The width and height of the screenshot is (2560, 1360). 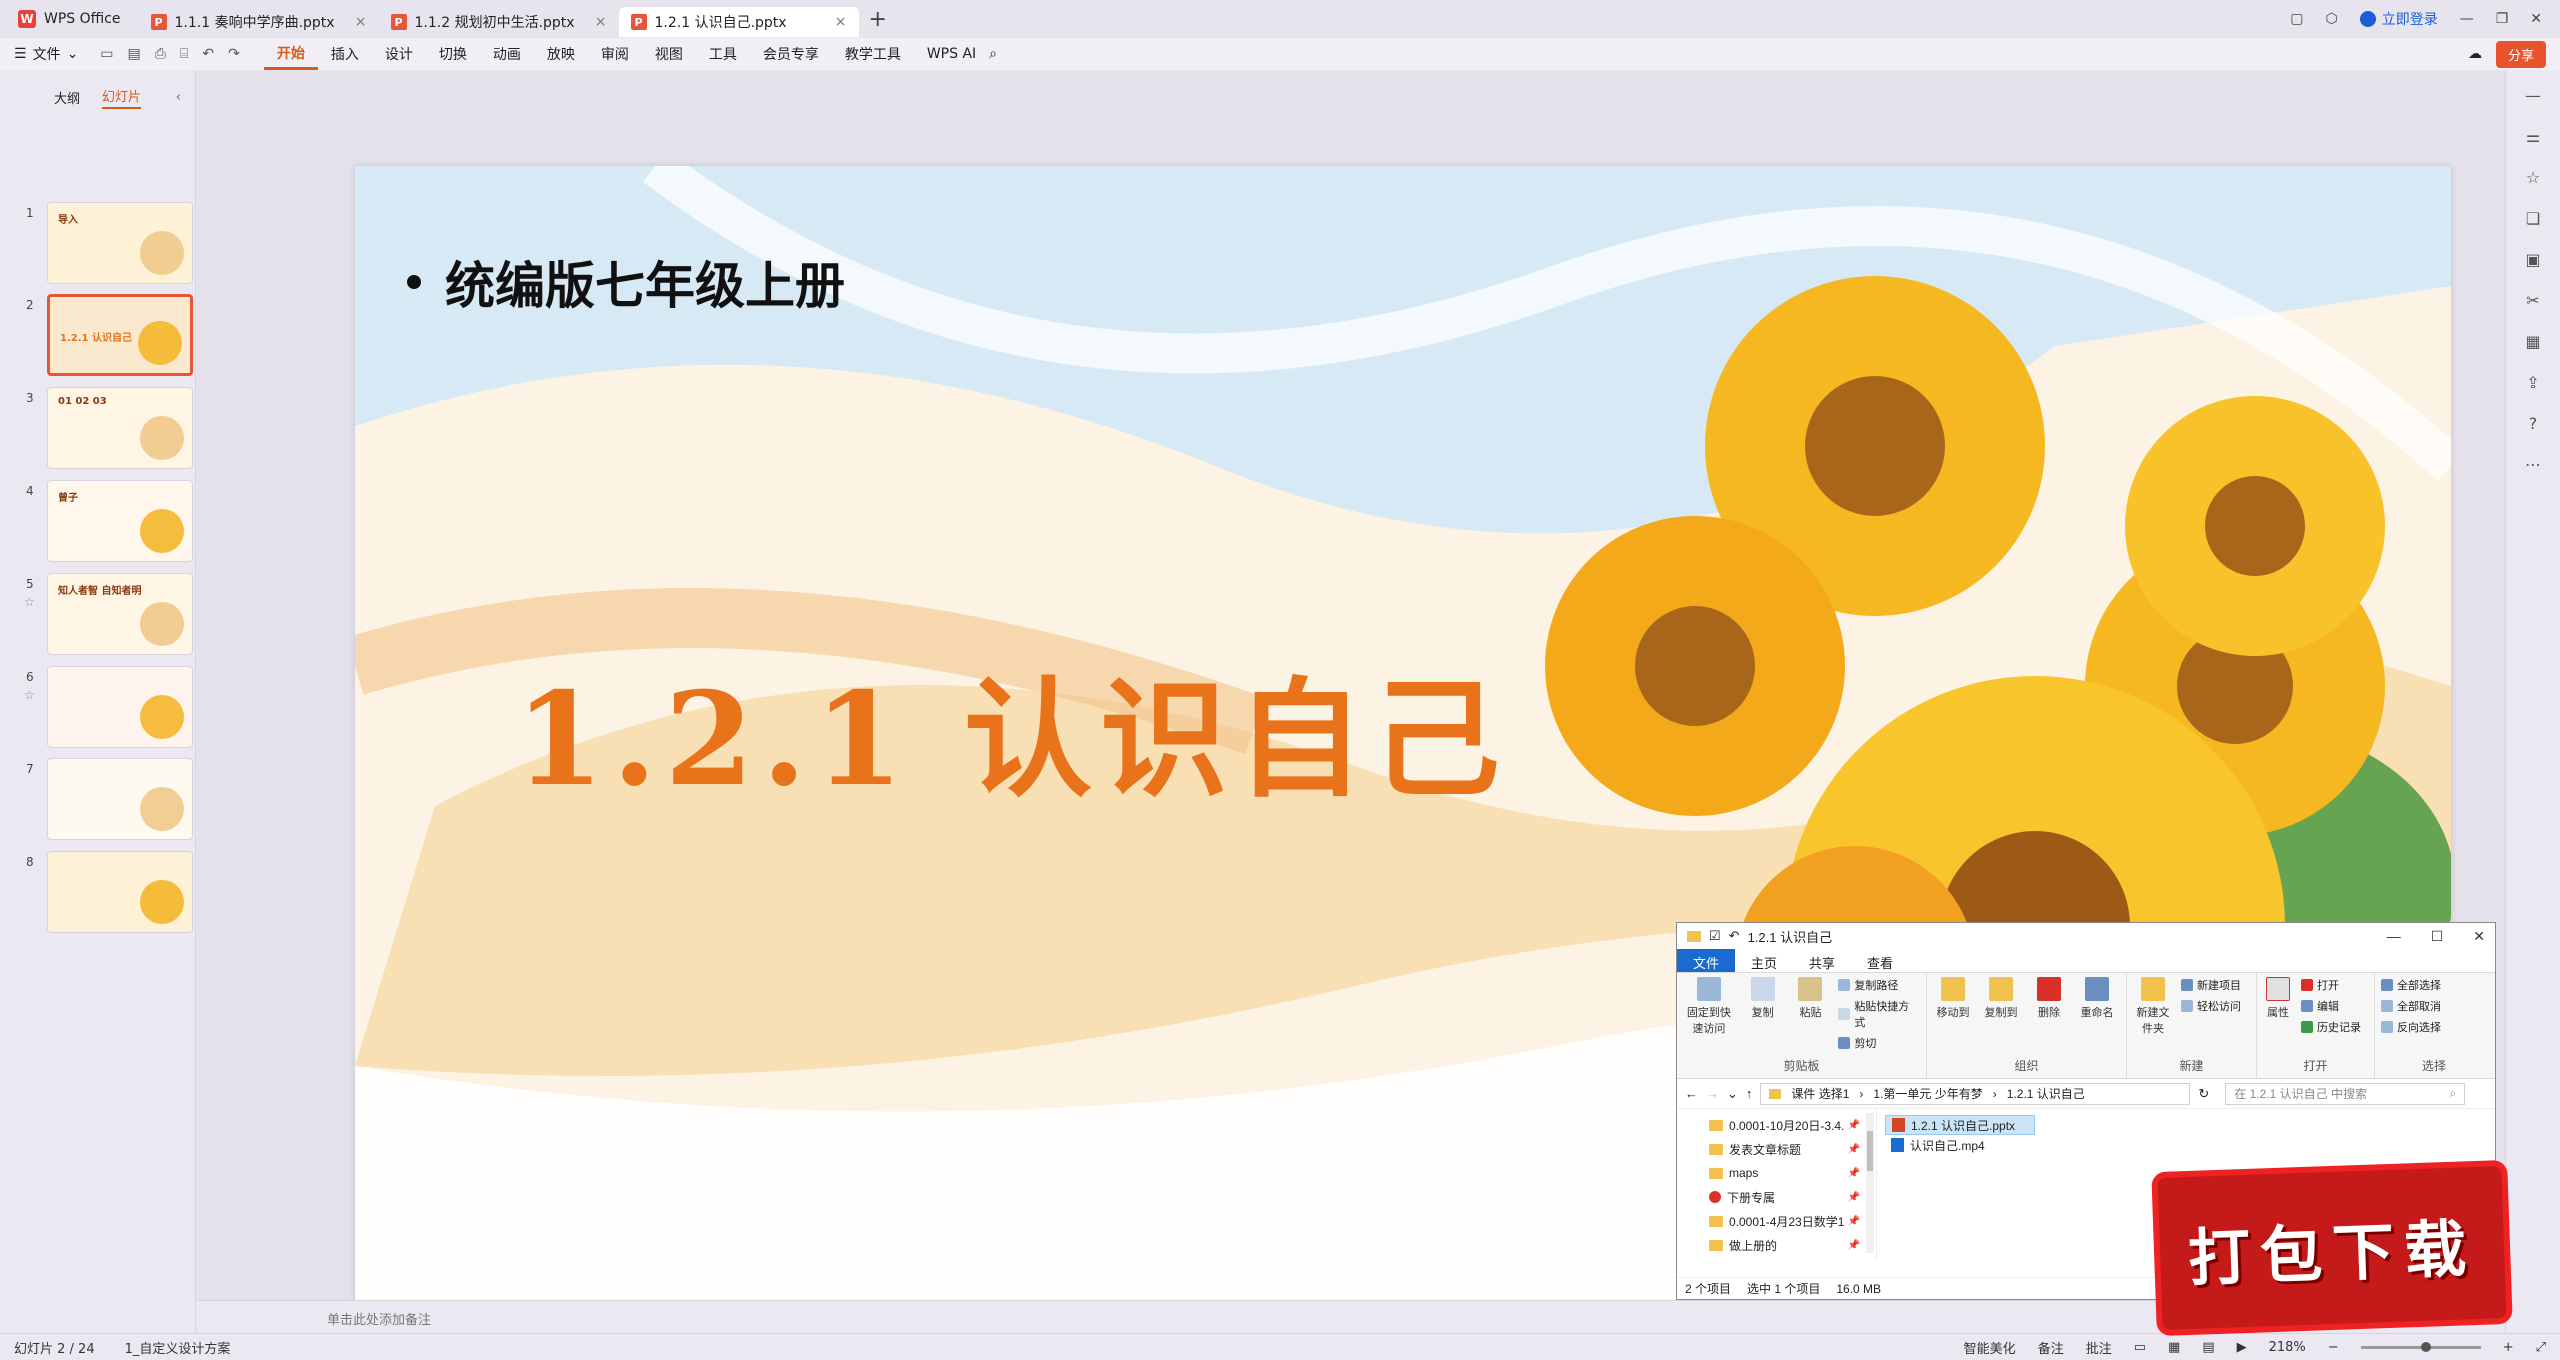 I want to click on move-to-button: 移动到, so click(x=1953, y=998).